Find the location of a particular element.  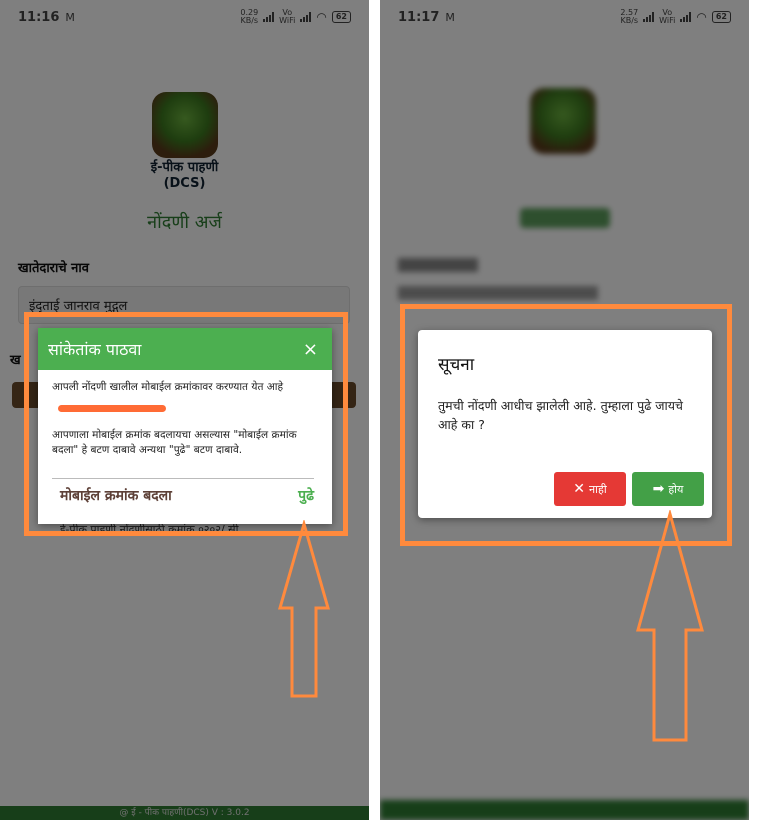

clock: 11:17 is located at coordinates (419, 17).